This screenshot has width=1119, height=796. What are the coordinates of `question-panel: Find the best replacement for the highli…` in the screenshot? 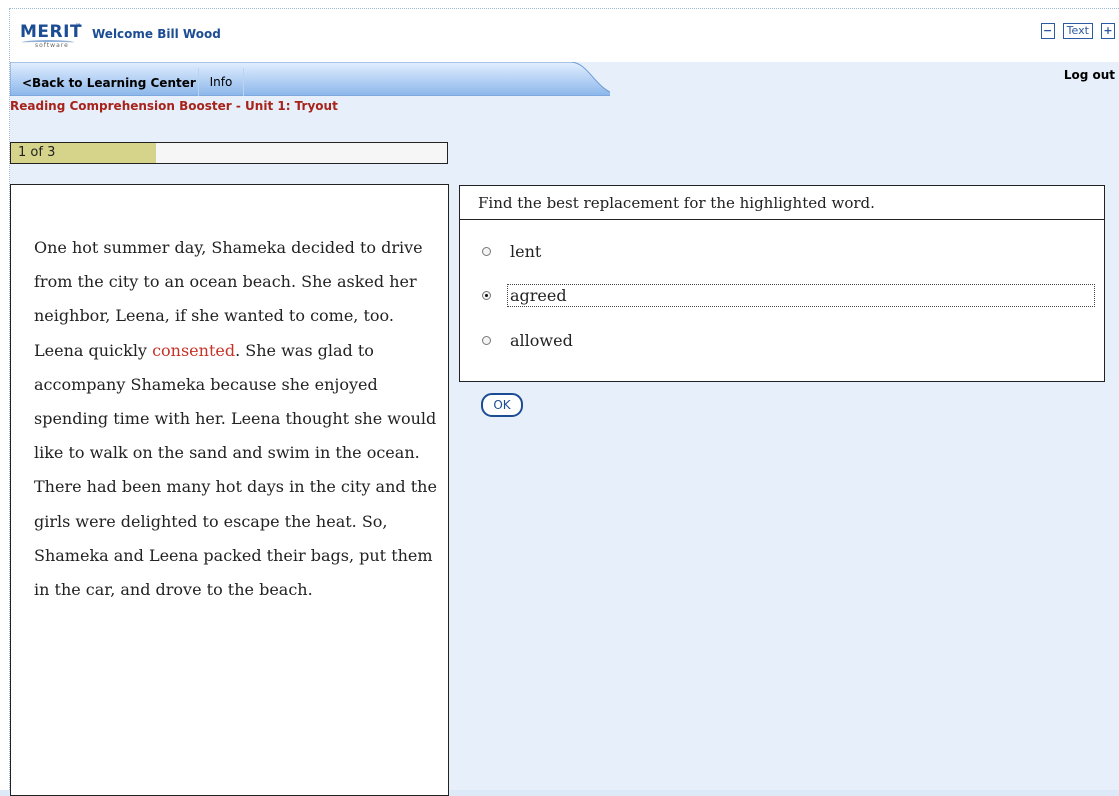 It's located at (782, 283).